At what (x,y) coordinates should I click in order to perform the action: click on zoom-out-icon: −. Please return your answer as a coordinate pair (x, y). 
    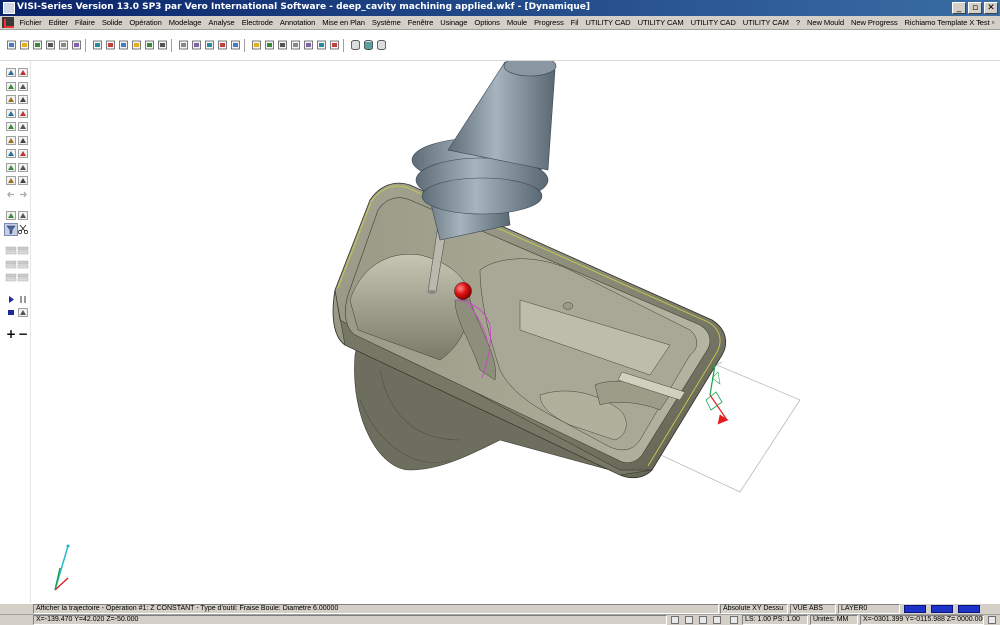
    Looking at the image, I should click on (23, 334).